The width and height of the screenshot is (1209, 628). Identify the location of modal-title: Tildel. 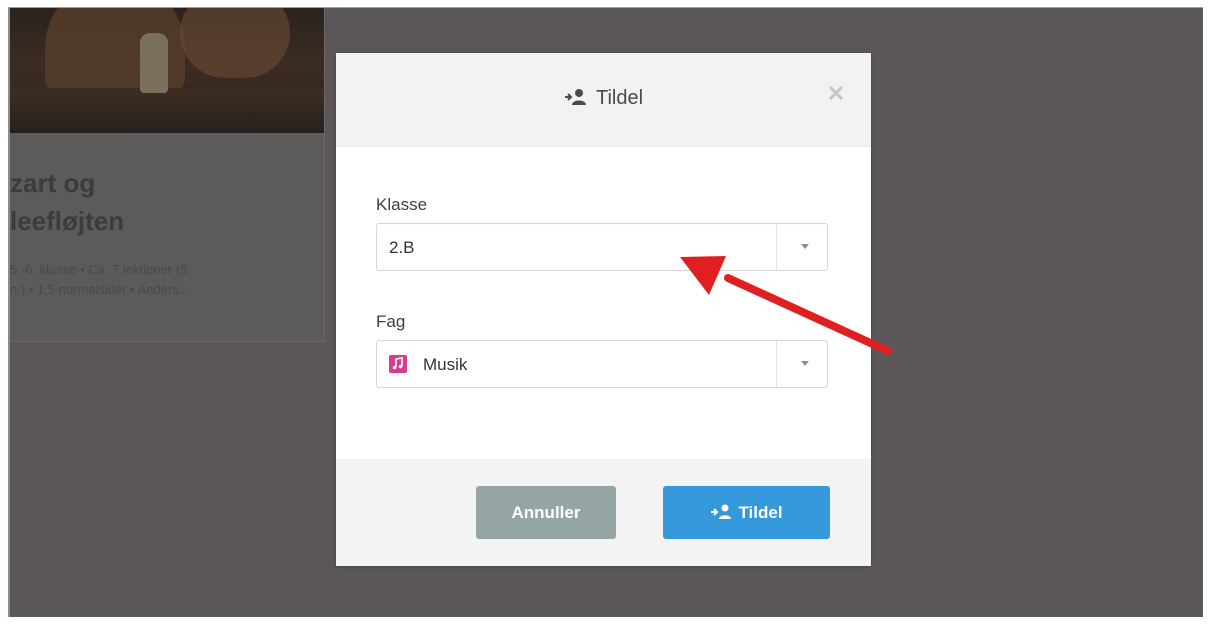
(603, 98).